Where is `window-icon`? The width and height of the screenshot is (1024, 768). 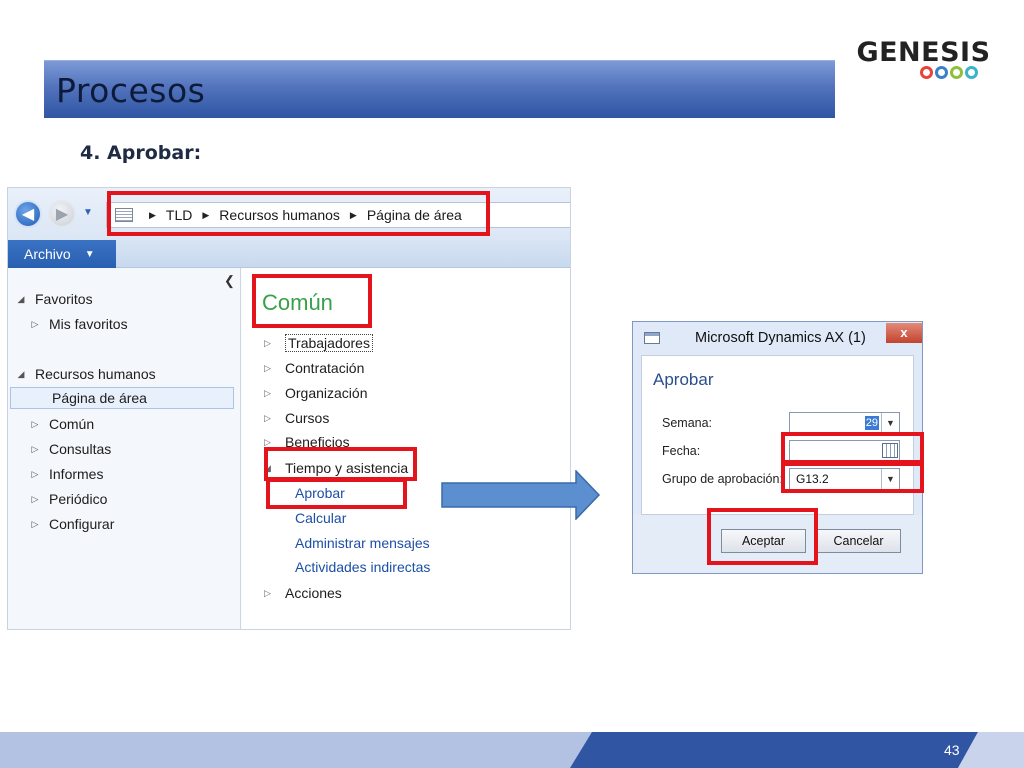 window-icon is located at coordinates (652, 338).